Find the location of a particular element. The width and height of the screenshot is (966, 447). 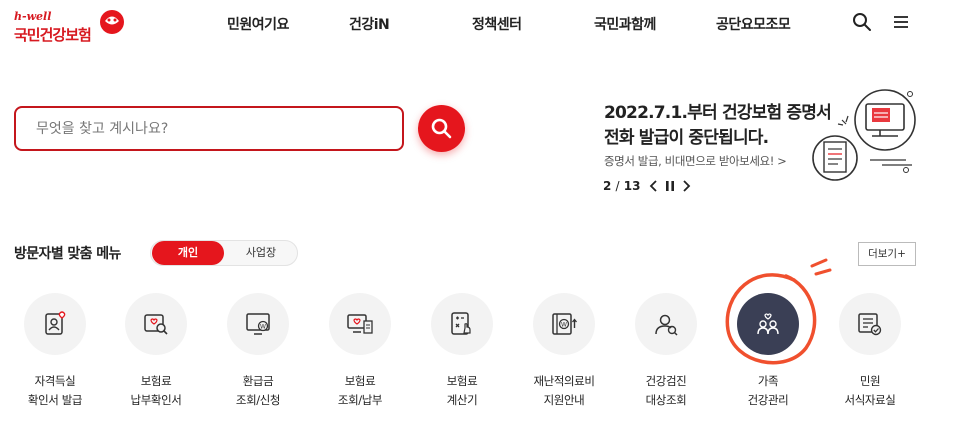

quick-menu-label-line1: 건강검진 is located at coordinates (666, 381).